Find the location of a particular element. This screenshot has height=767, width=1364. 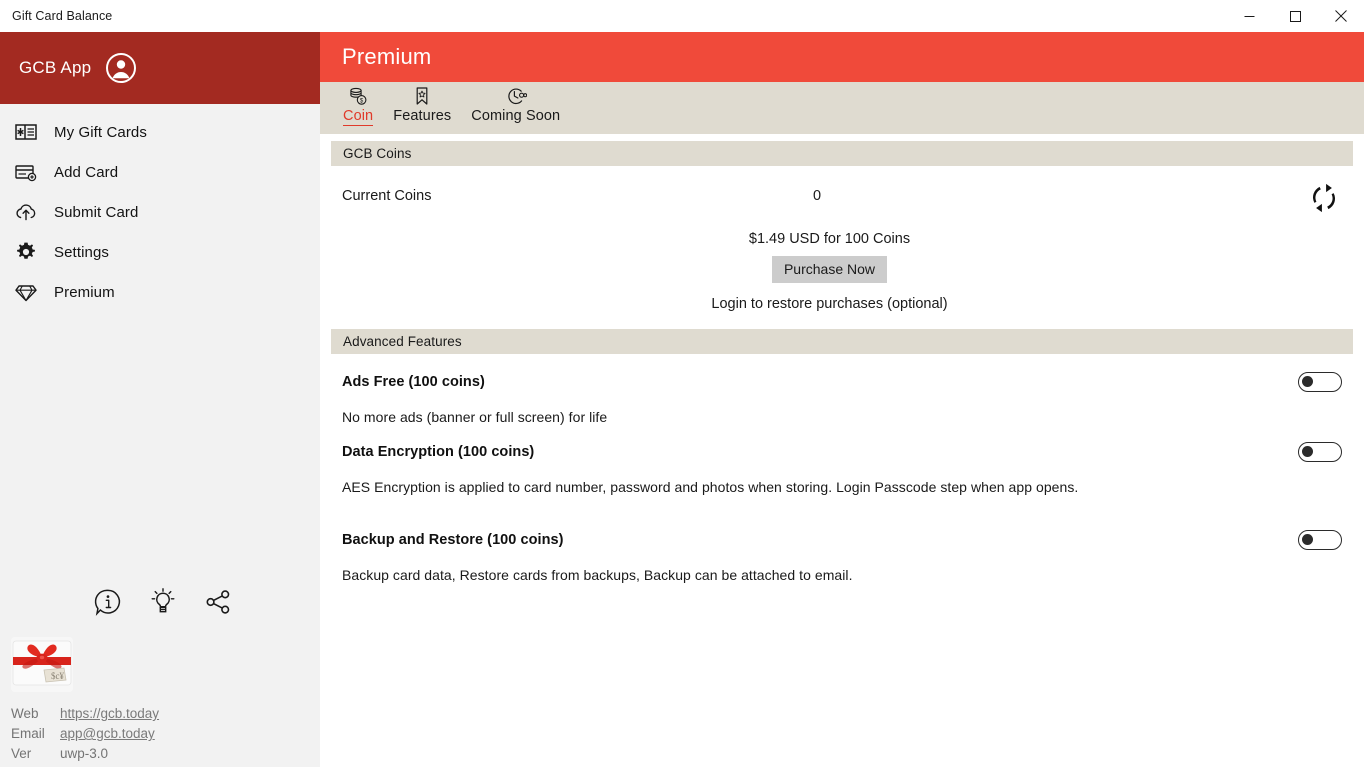

toggle-ads-free is located at coordinates (1320, 382).